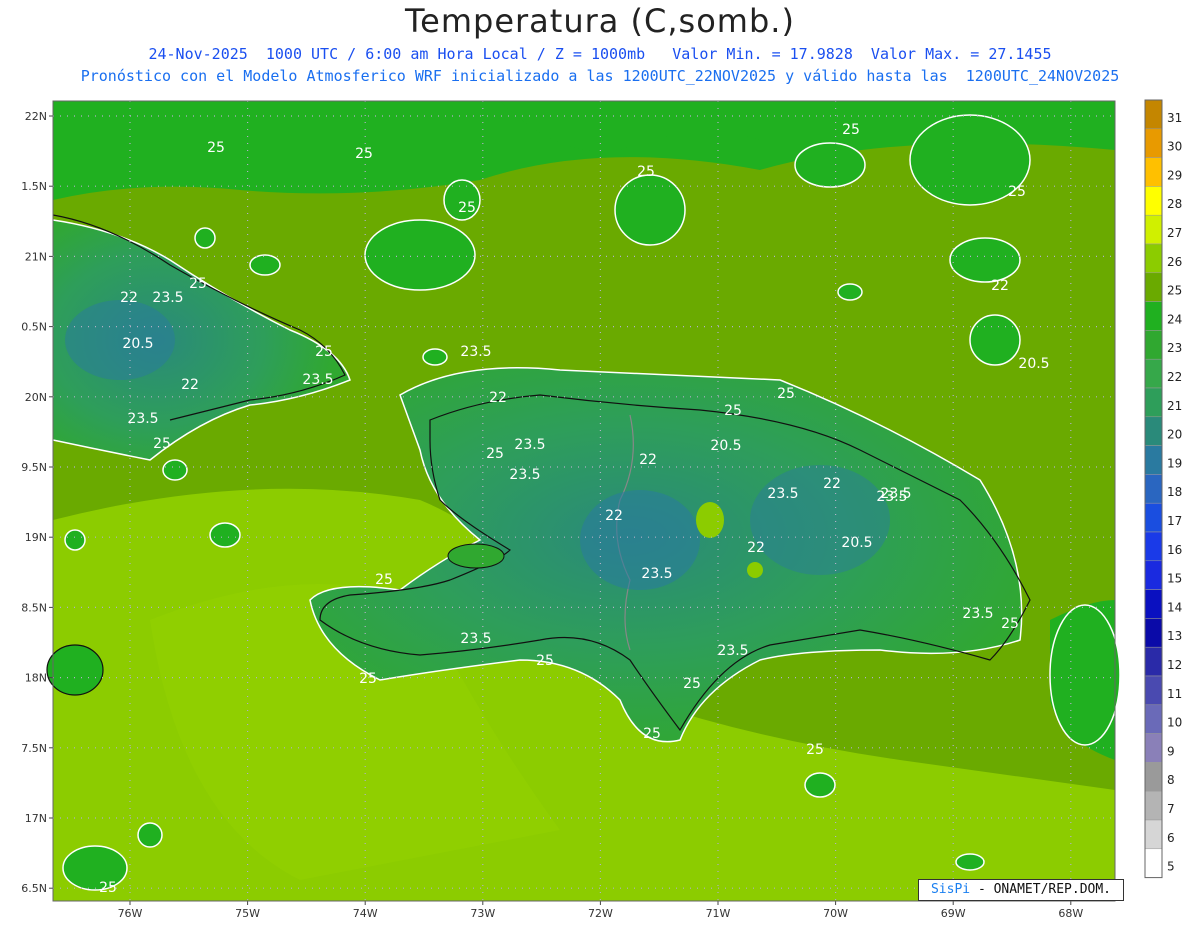  I want to click on colorbar-label: 11, so click(1174, 694).